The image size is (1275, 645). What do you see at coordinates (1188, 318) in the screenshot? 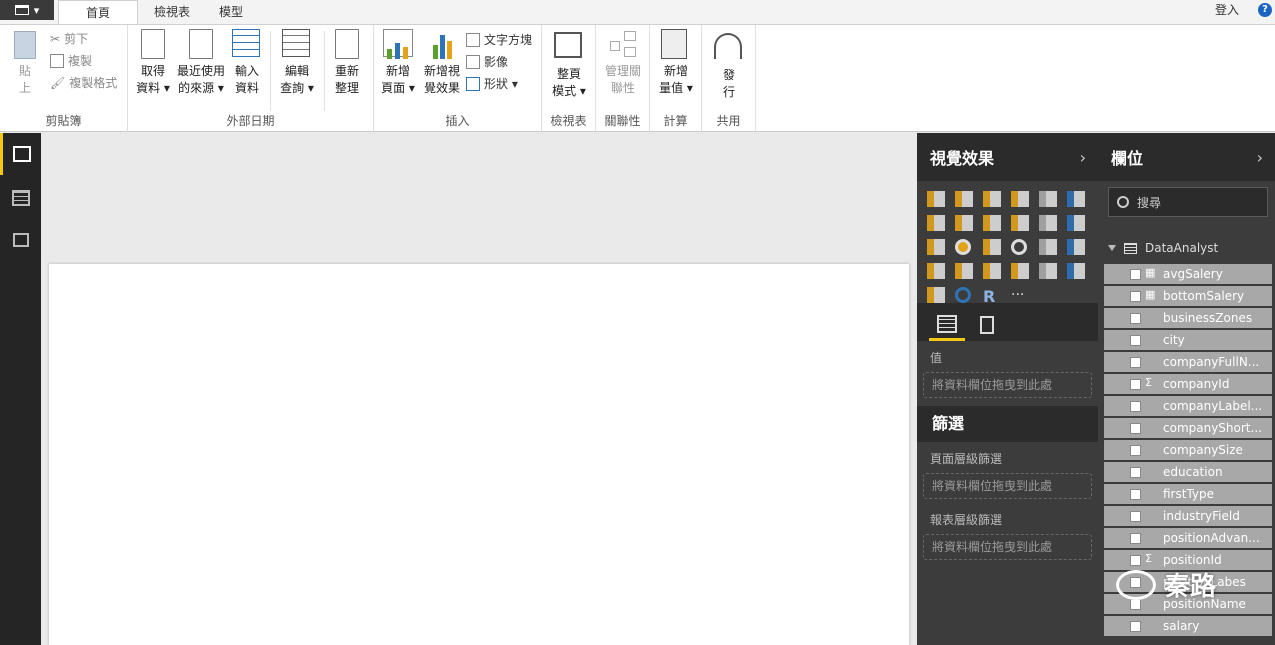
I see `field-item: businessZones` at bounding box center [1188, 318].